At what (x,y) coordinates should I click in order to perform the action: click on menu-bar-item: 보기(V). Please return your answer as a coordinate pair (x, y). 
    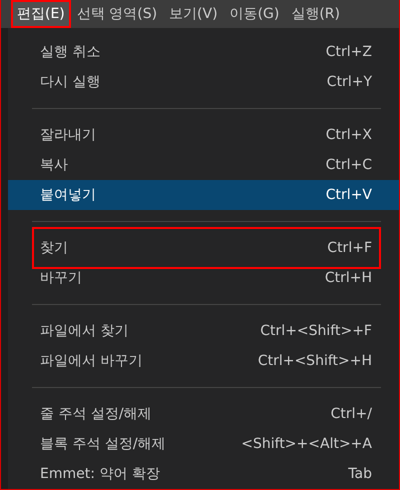
    Looking at the image, I should click on (193, 14).